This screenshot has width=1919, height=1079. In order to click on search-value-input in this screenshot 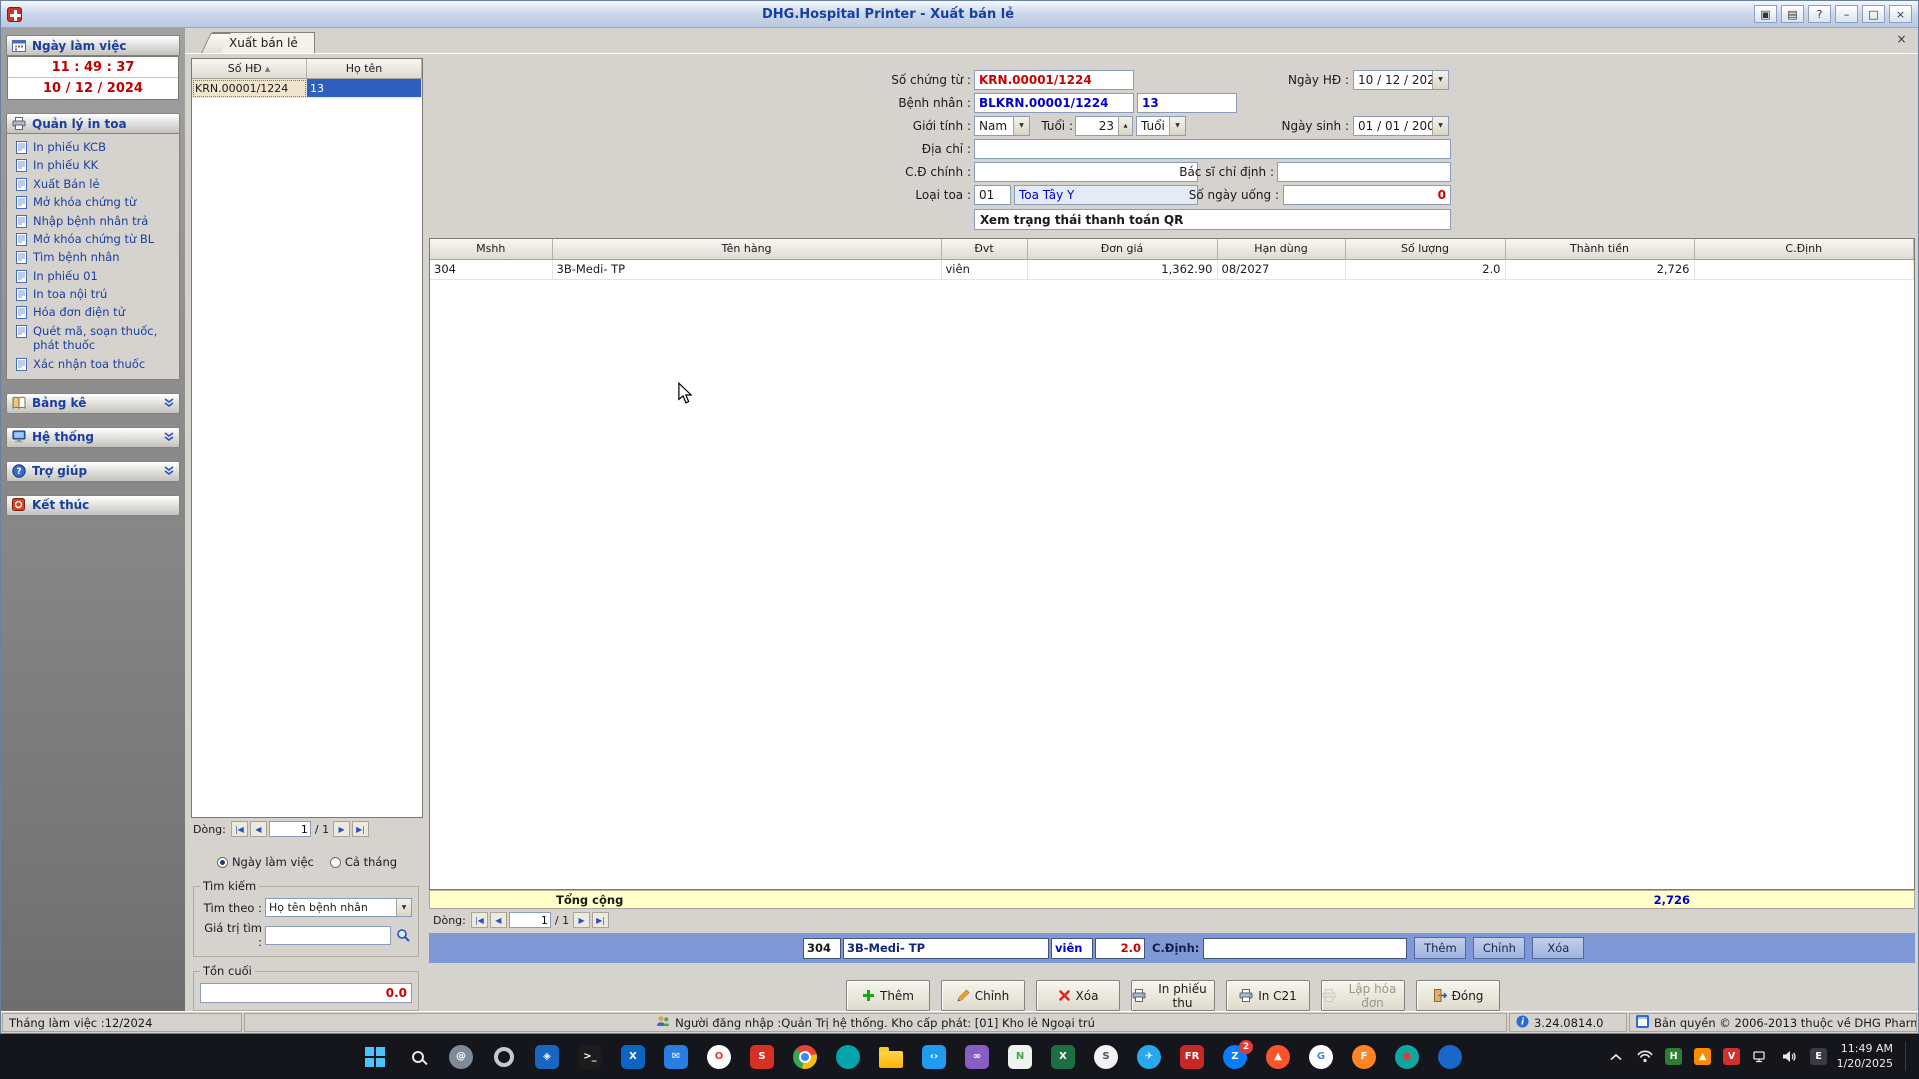, I will do `click(328, 935)`.